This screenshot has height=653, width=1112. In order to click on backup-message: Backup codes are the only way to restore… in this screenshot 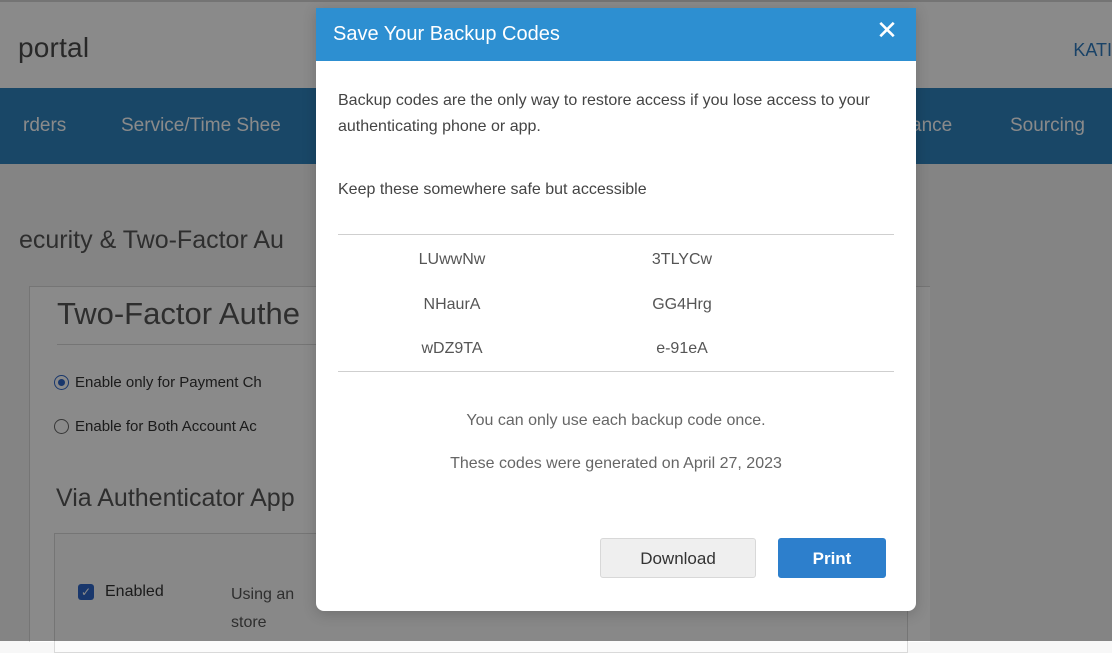, I will do `click(604, 113)`.